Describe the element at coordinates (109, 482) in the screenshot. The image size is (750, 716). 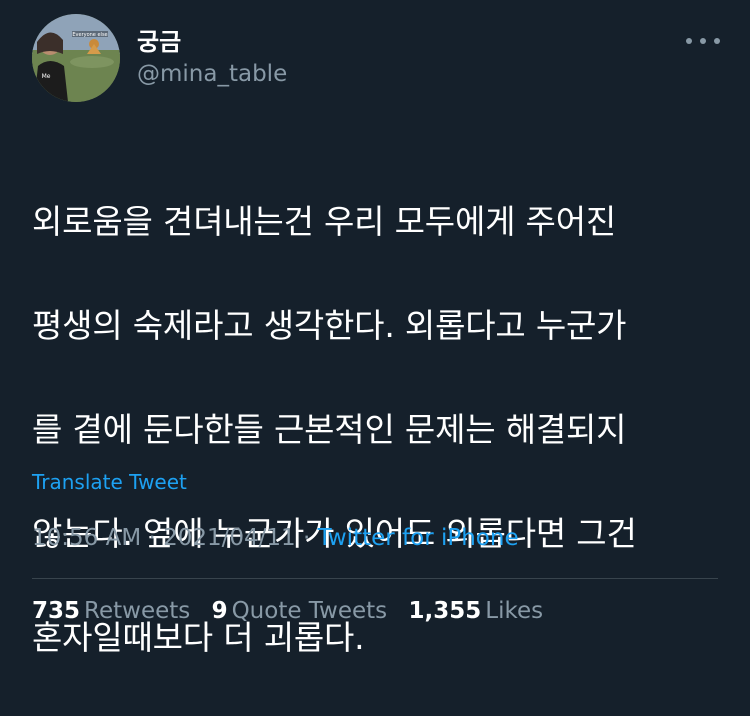
I see `translate-tweet-link: Translate Tweet` at that location.